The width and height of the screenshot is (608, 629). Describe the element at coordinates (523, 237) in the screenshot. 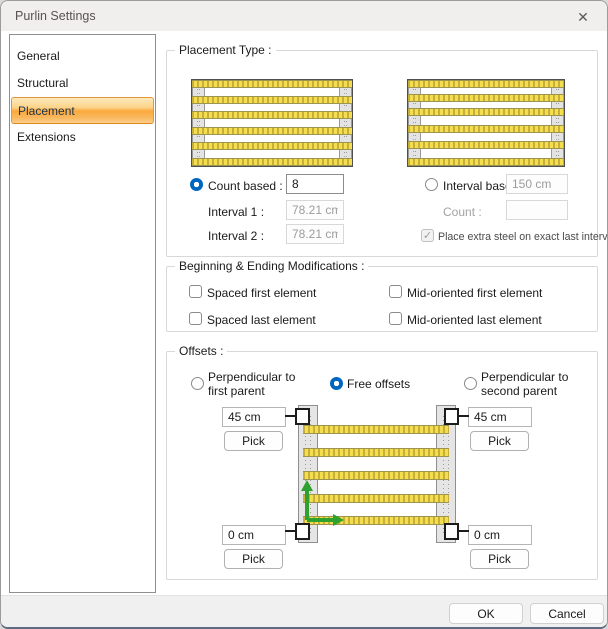

I see `extra-steel-label: Place extra steel on exact last interval` at that location.